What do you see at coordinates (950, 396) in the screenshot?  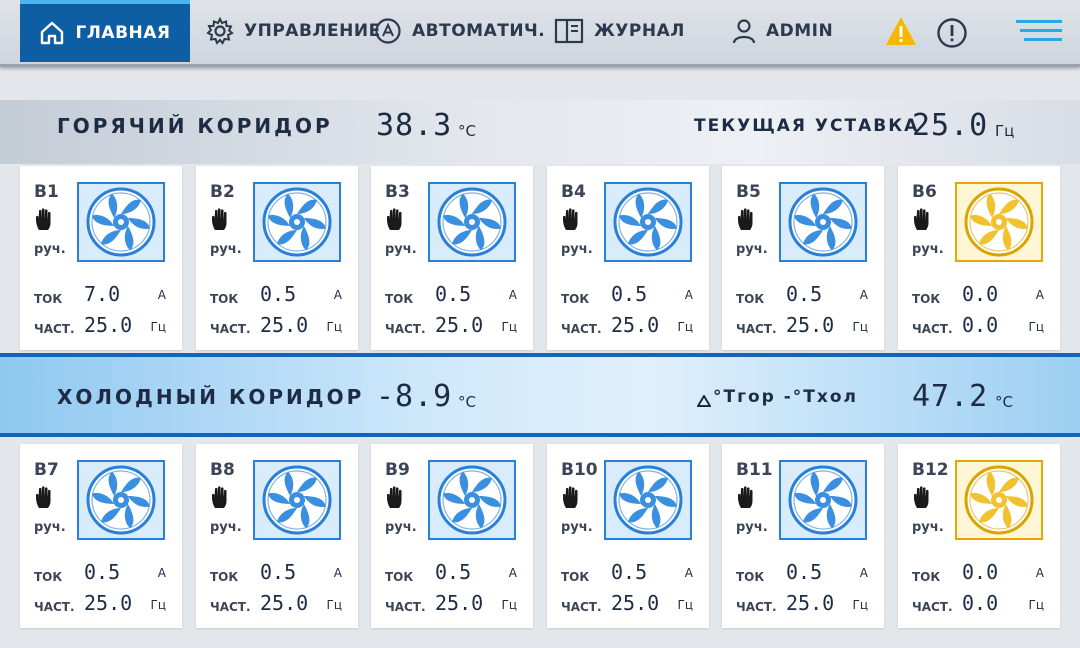 I see `delta-value: 47.2` at bounding box center [950, 396].